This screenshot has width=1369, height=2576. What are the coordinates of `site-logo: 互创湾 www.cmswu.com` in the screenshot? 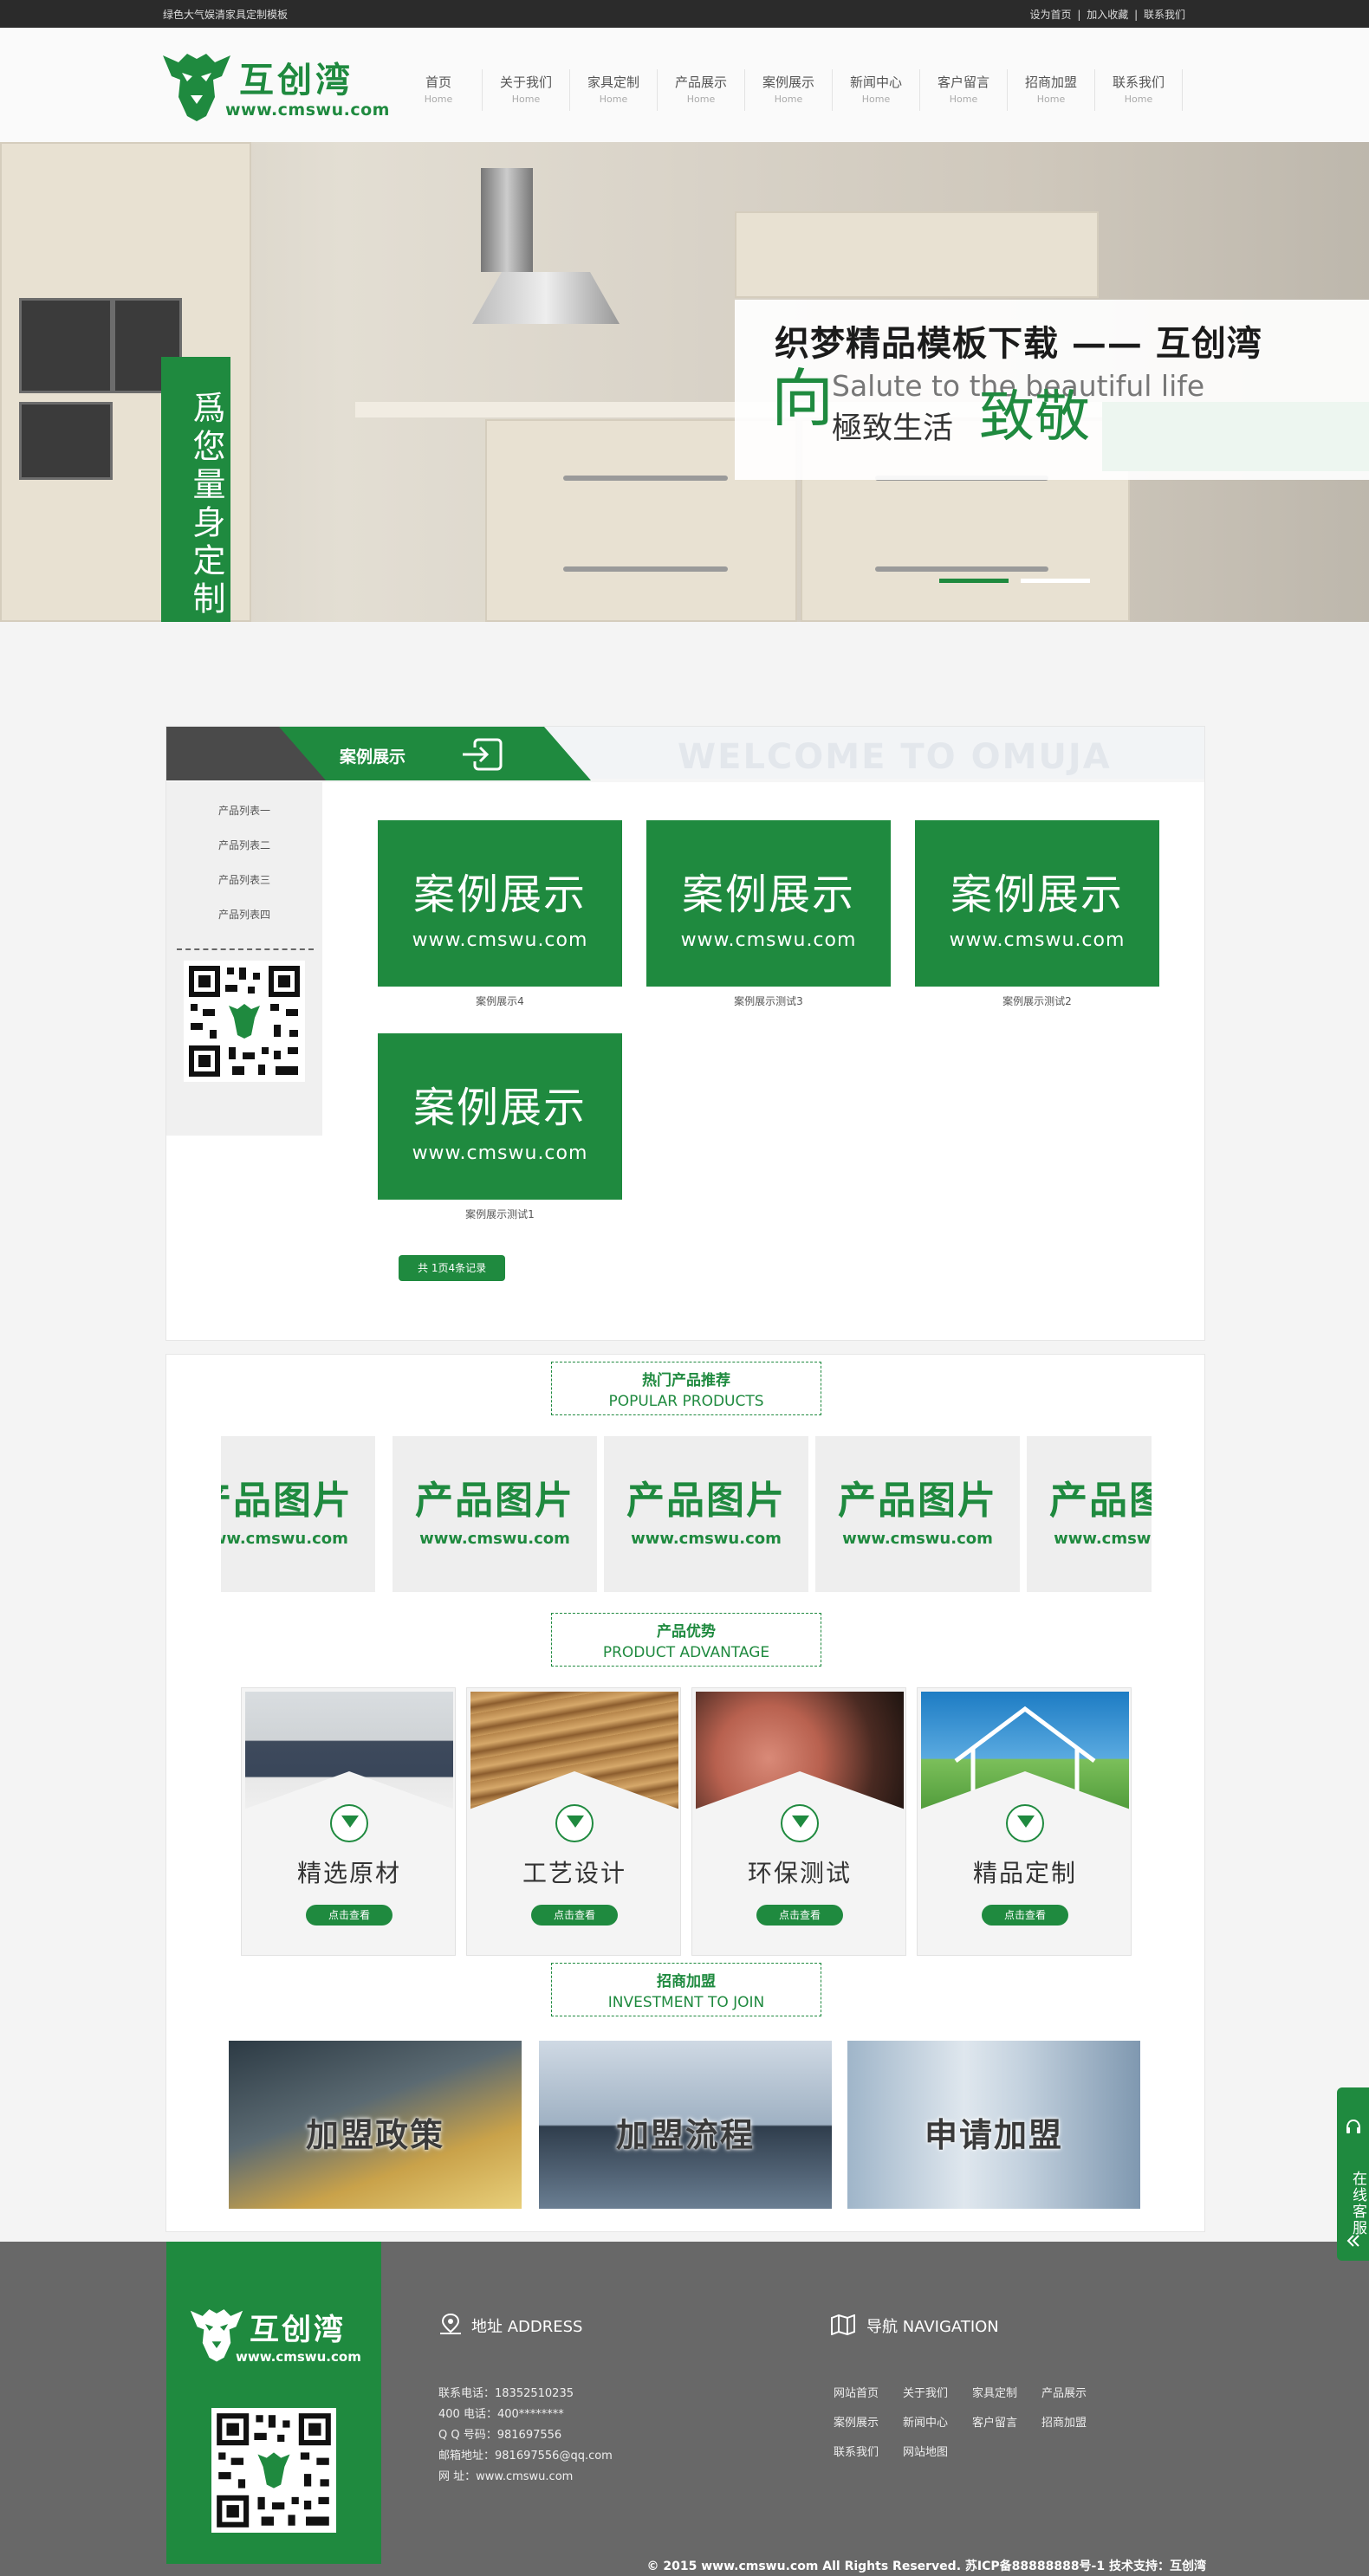 It's located at (278, 86).